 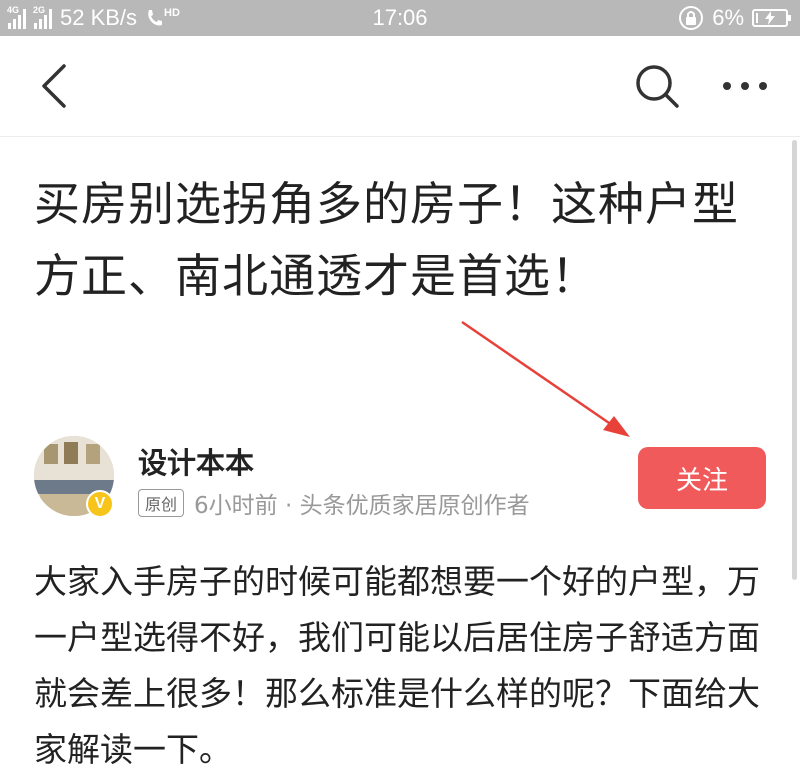 I want to click on top-toolbar, so click(x=400, y=86).